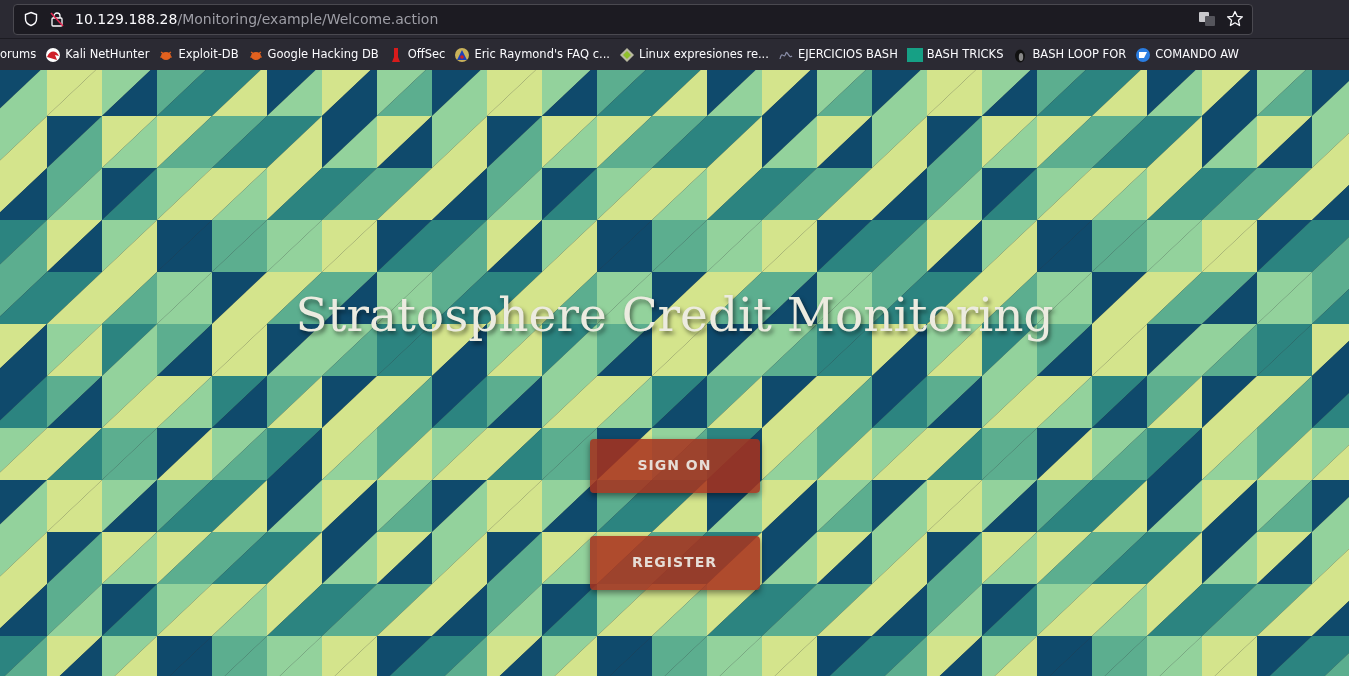 The height and width of the screenshot is (676, 1349). I want to click on bookmark-link: BASH TRICKS, so click(955, 54).